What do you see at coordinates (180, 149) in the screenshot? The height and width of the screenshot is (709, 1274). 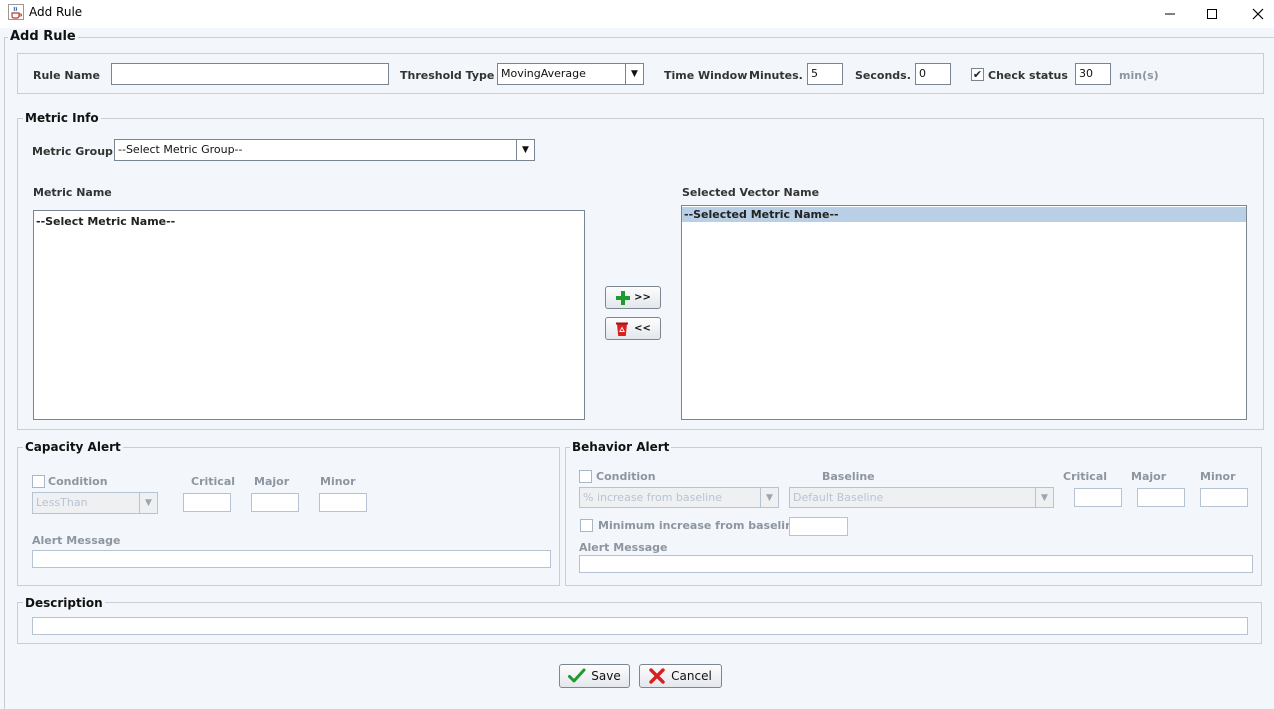 I see `metric-group-value: --Select Metric Group--` at bounding box center [180, 149].